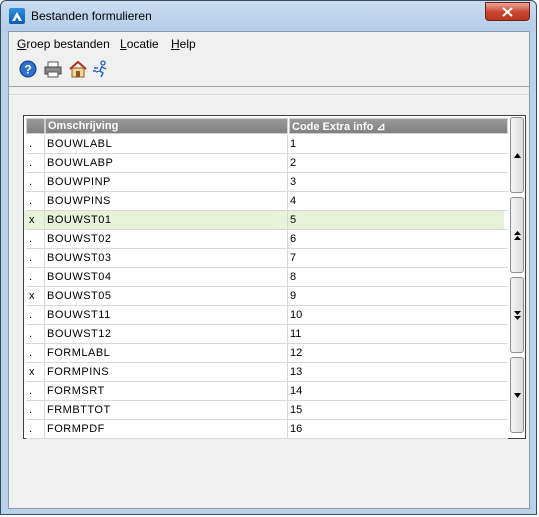  I want to click on row-omschrijving: BOUWST05, so click(166, 296).